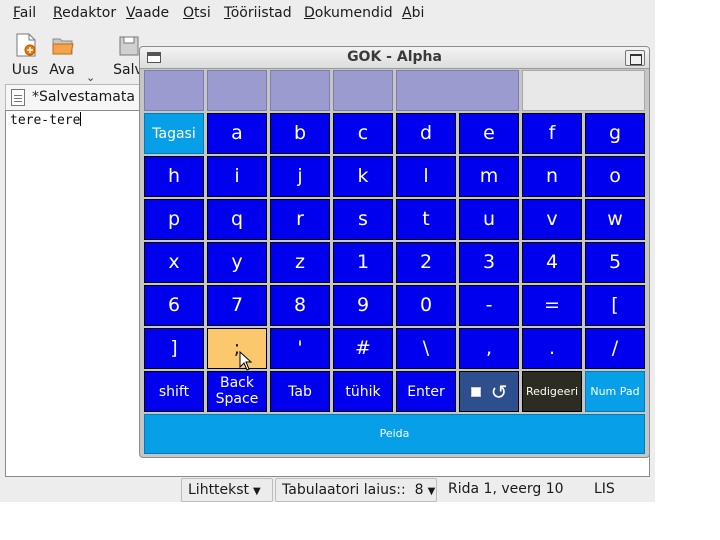  What do you see at coordinates (615, 348) in the screenshot?
I see `char-key: /` at bounding box center [615, 348].